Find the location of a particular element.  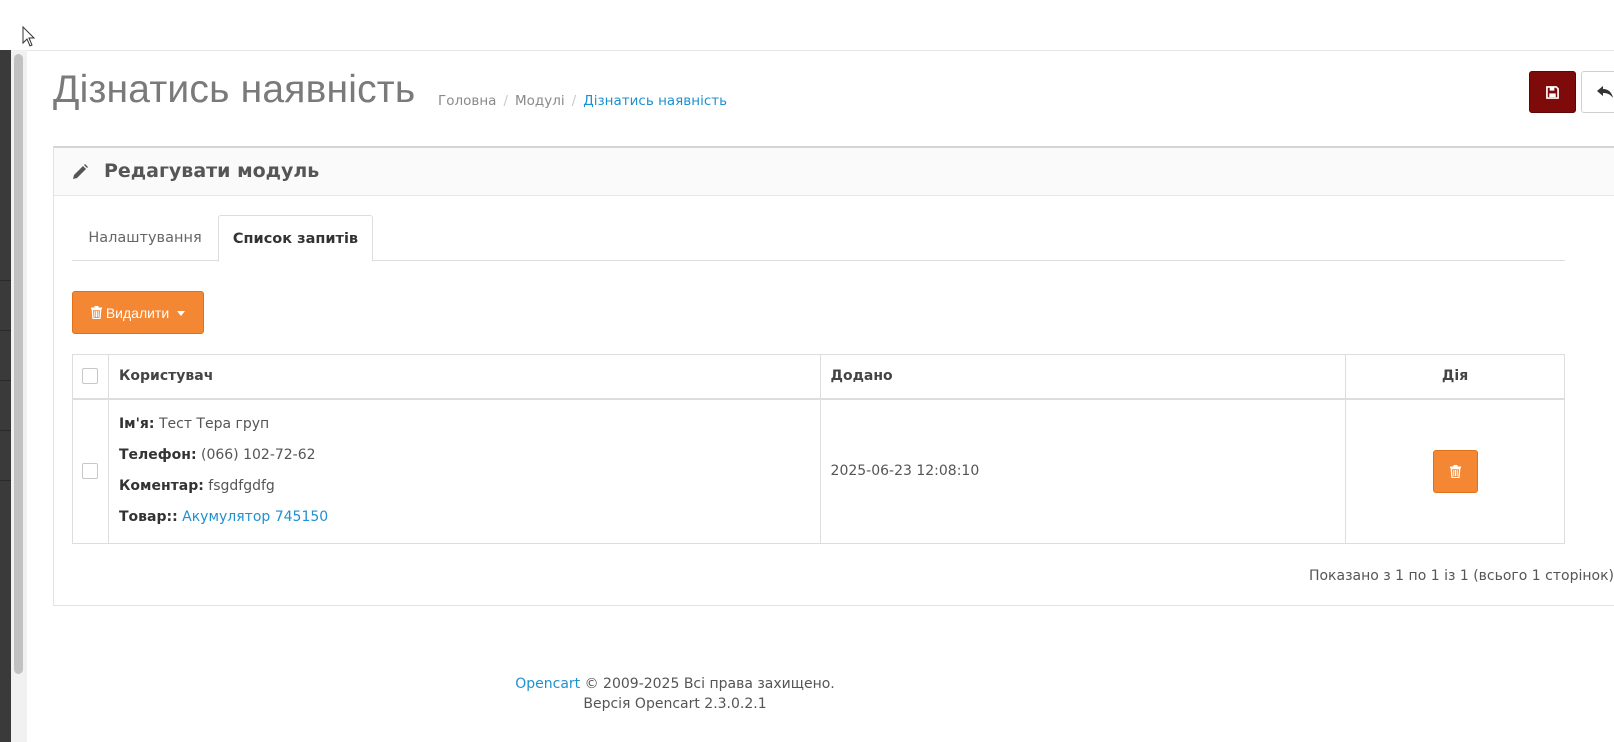

column-header-added: Додано is located at coordinates (1083, 377).